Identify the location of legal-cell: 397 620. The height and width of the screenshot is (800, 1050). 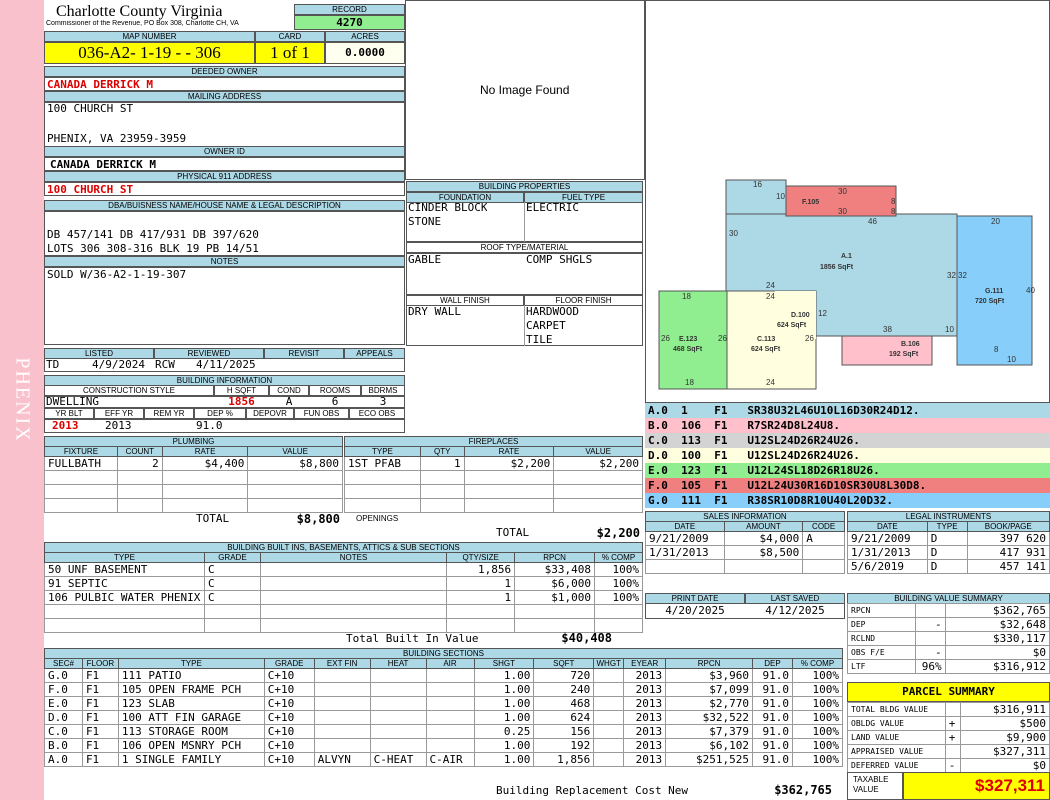
(1008, 538).